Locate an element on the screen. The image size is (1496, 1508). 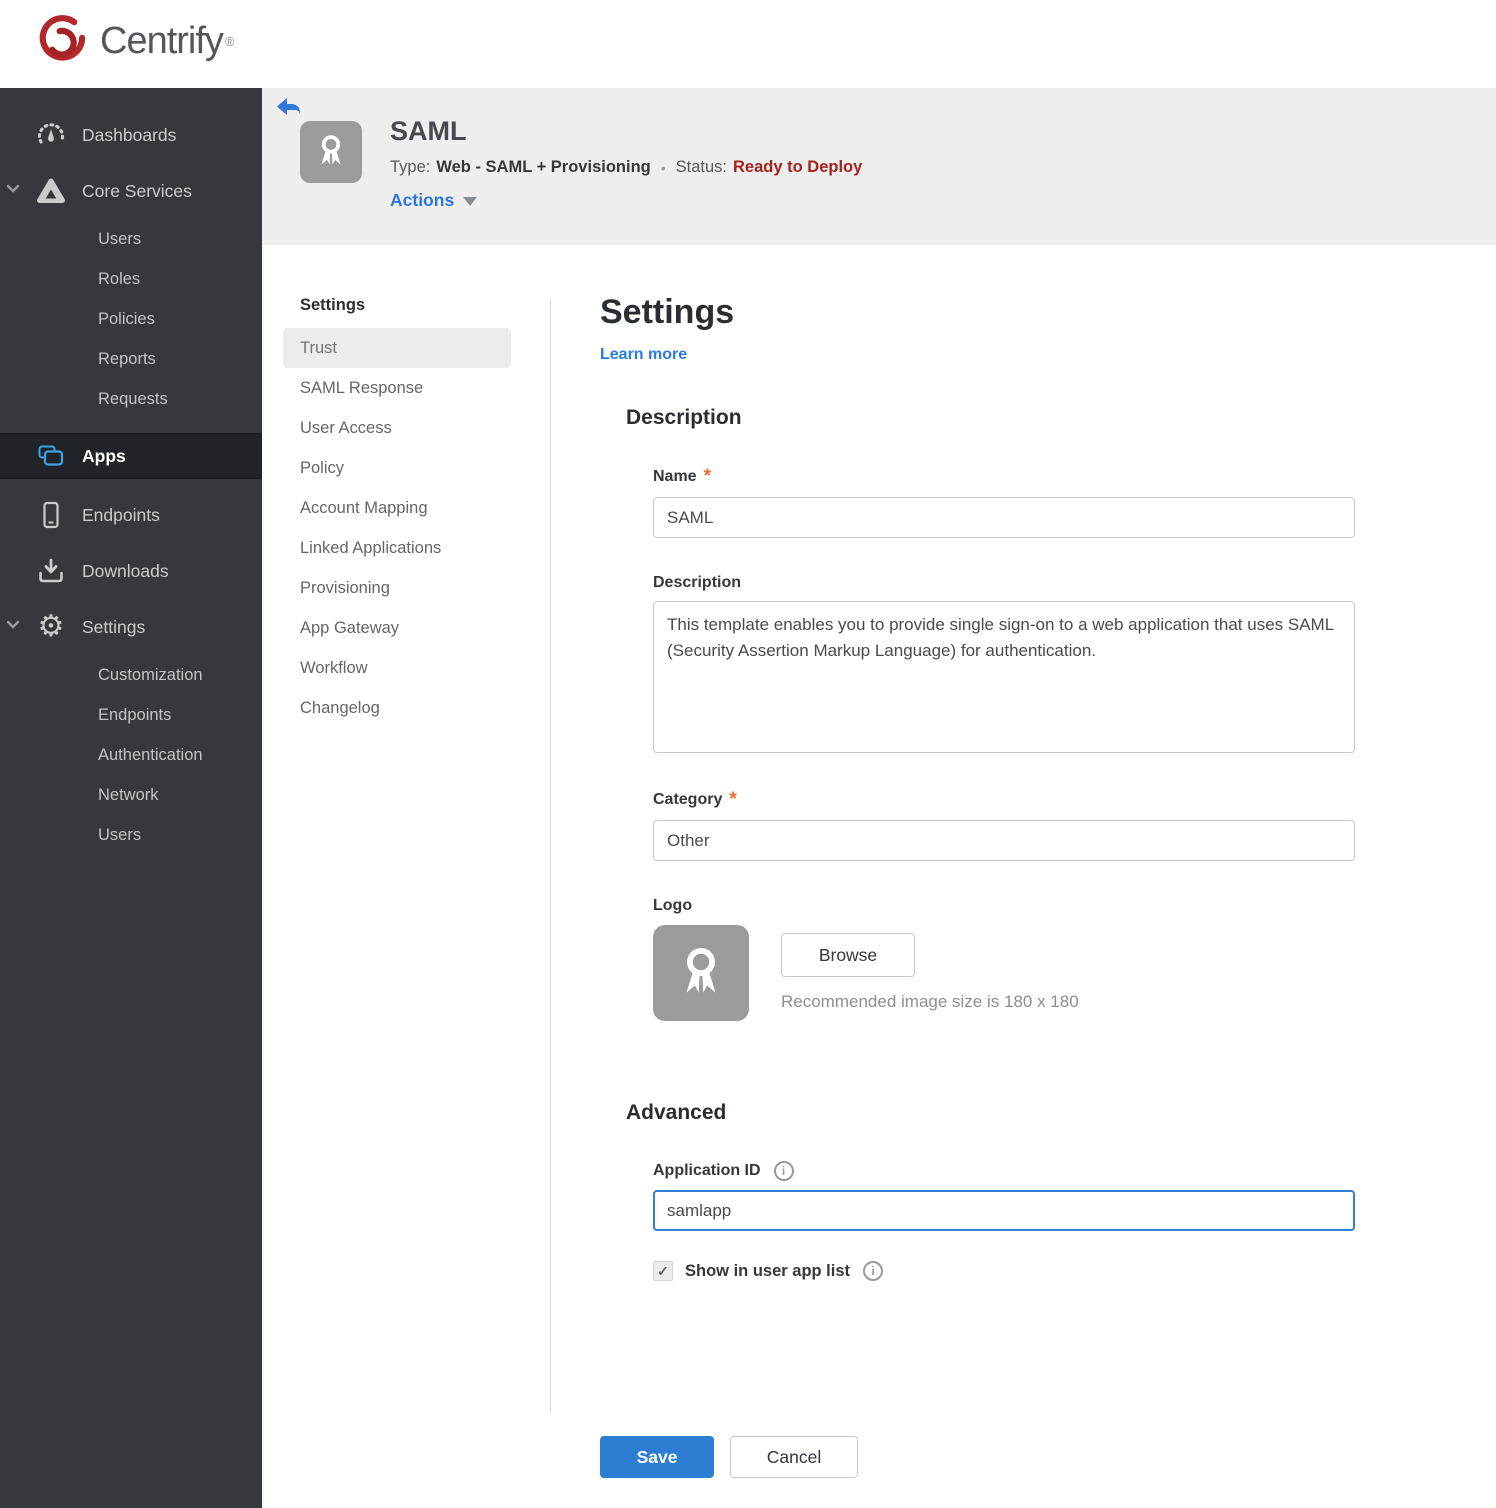
sidebar-label: Apps is located at coordinates (104, 455).